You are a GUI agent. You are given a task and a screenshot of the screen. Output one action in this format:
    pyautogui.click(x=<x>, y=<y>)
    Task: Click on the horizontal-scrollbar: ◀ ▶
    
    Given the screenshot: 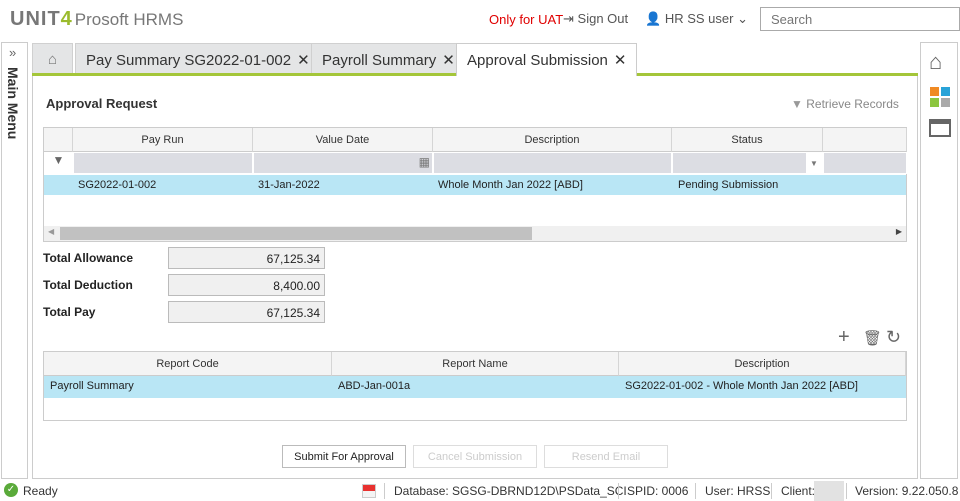 What is the action you would take?
    pyautogui.click(x=475, y=233)
    